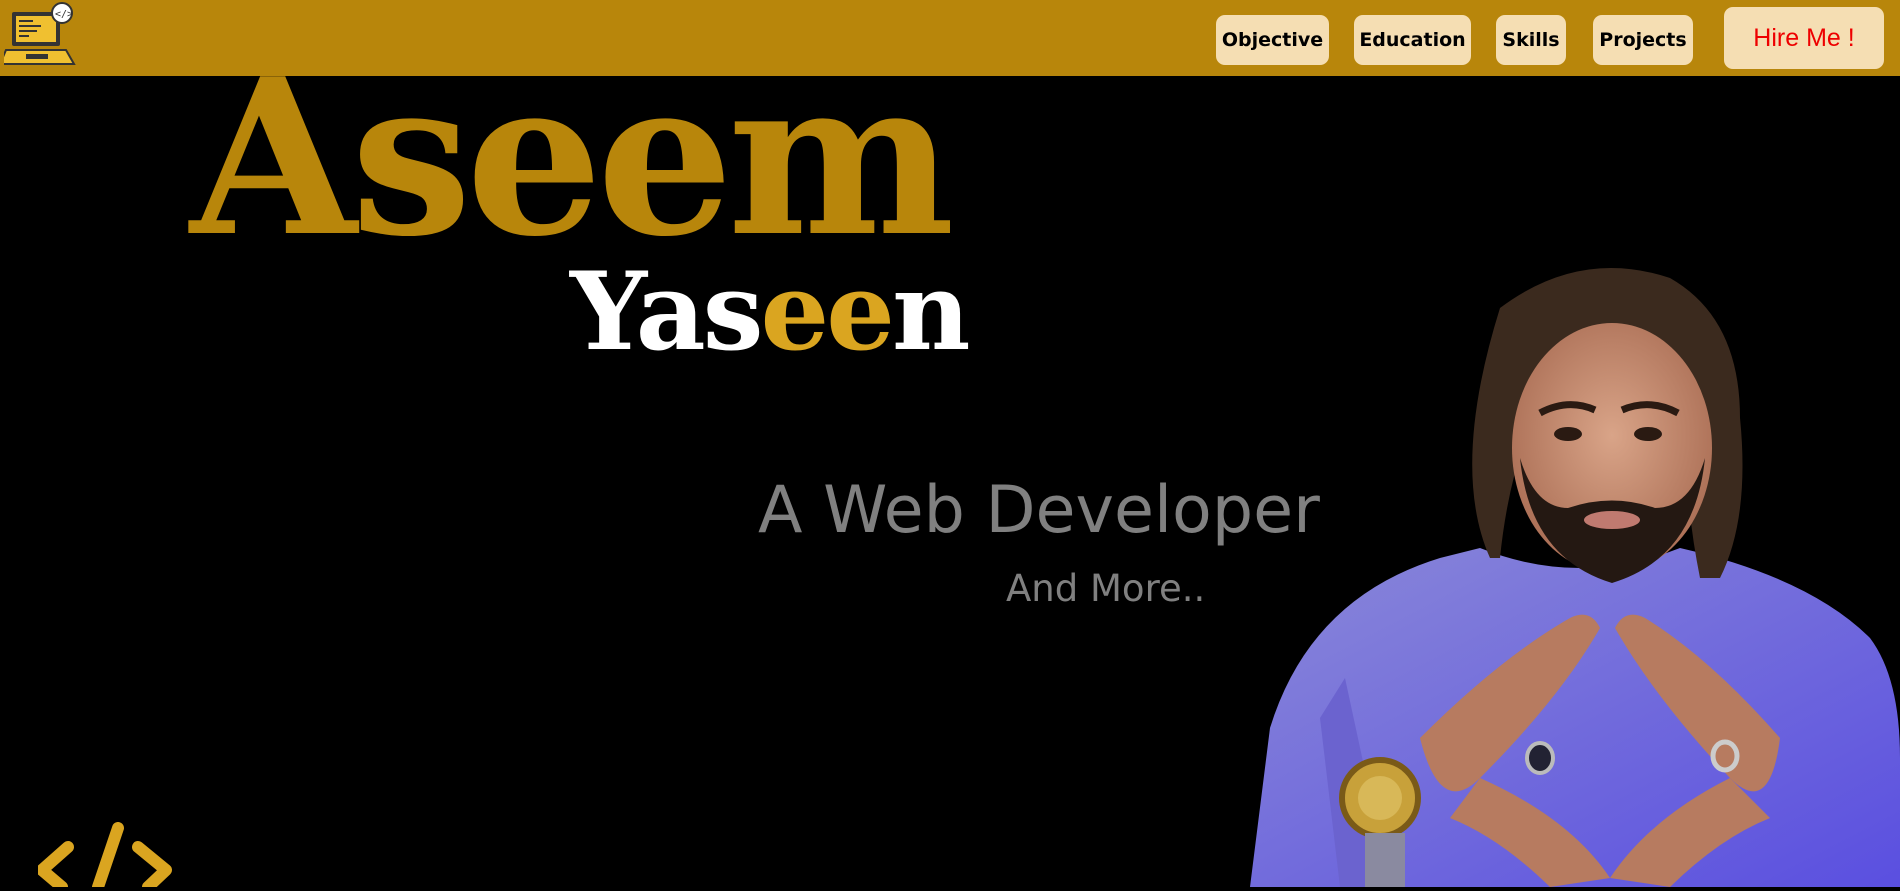 Image resolution: width=1900 pixels, height=891 pixels. What do you see at coordinates (1039, 510) in the screenshot?
I see `hero-role: A Web Developer` at bounding box center [1039, 510].